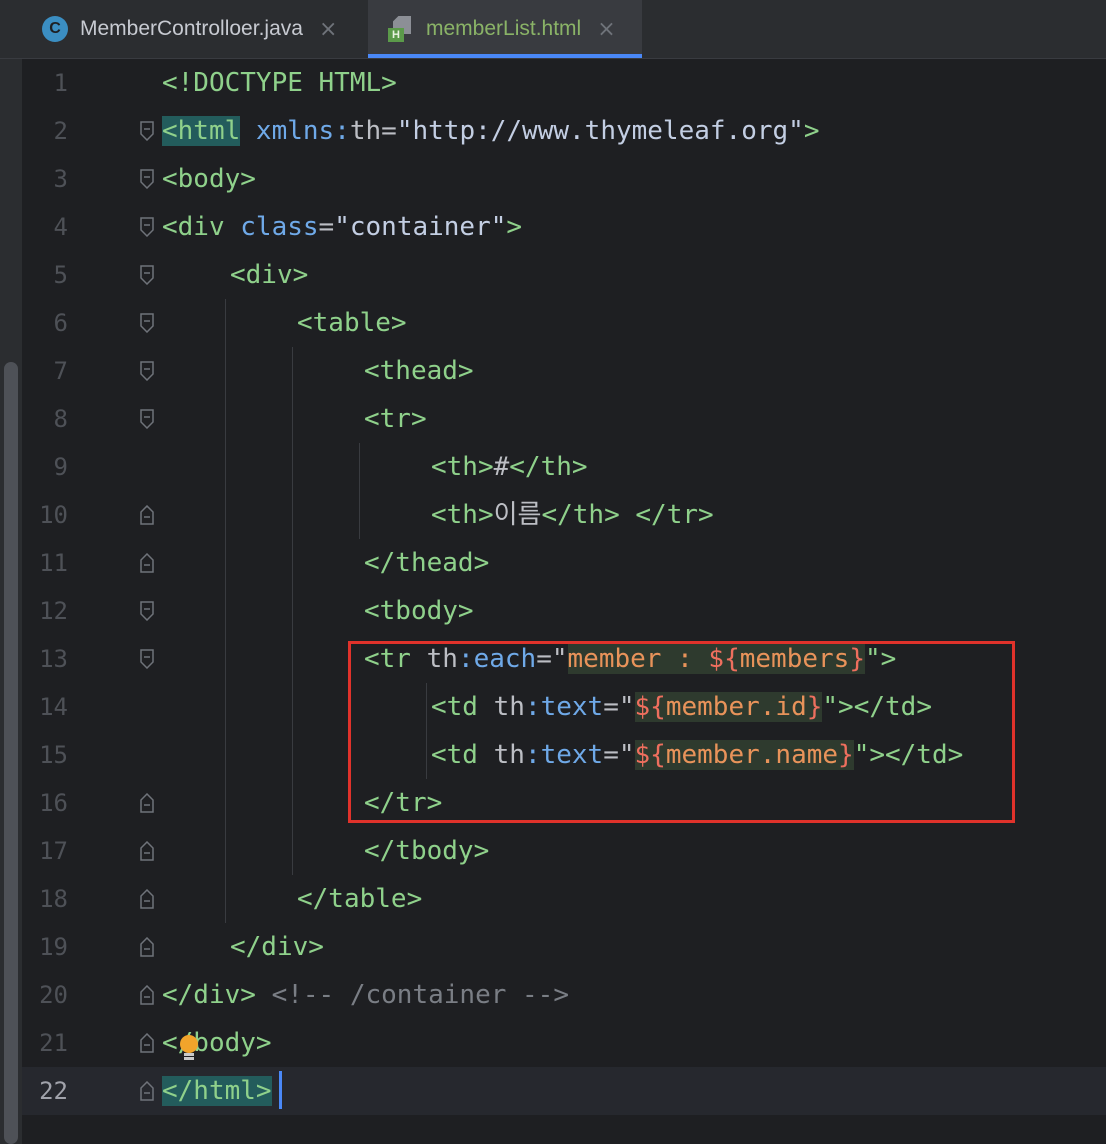  Describe the element at coordinates (419, 611) in the screenshot. I see `code-token: <tbody>` at that location.